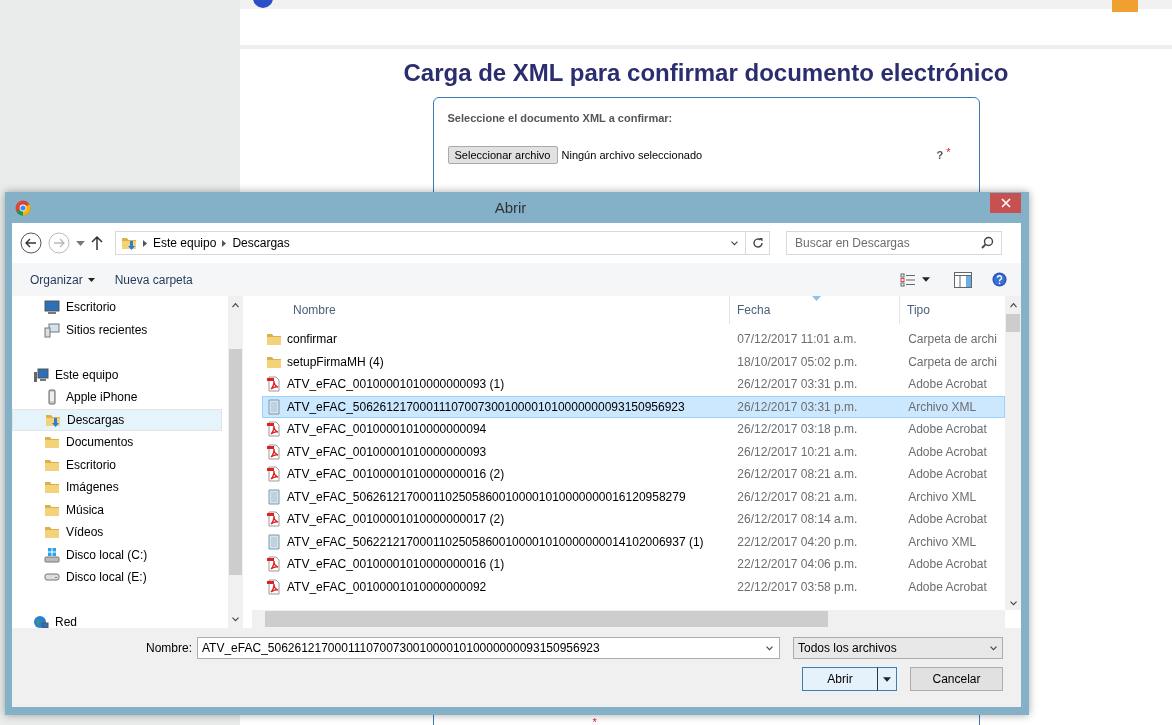 The image size is (1172, 725). I want to click on close-icon, so click(1005, 203).